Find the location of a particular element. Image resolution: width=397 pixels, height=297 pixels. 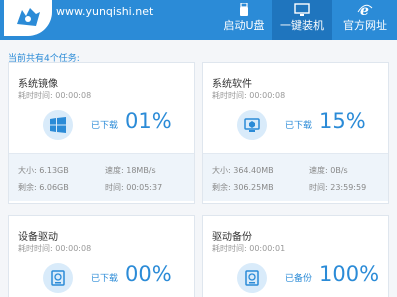

logo is located at coordinates (28, 18).